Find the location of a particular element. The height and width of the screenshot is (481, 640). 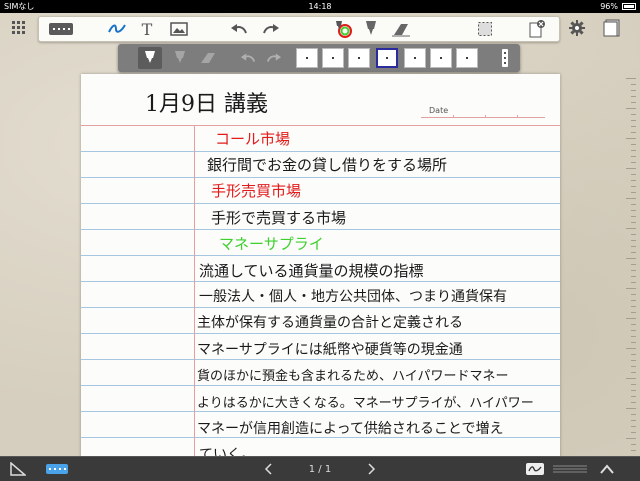

palette-more-icon is located at coordinates (505, 58).